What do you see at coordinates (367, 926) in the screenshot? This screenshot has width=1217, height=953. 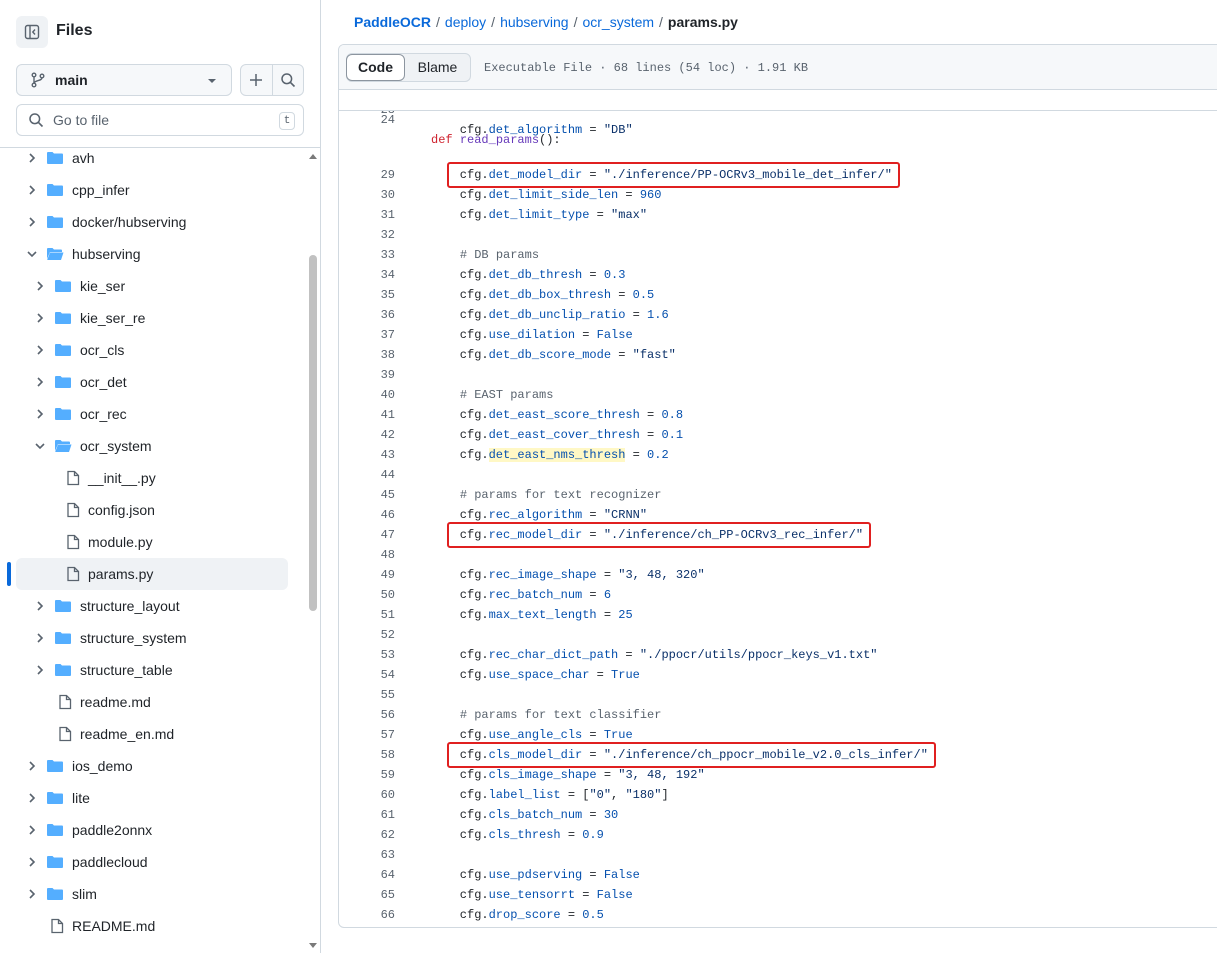 I see `line-number: 67` at bounding box center [367, 926].